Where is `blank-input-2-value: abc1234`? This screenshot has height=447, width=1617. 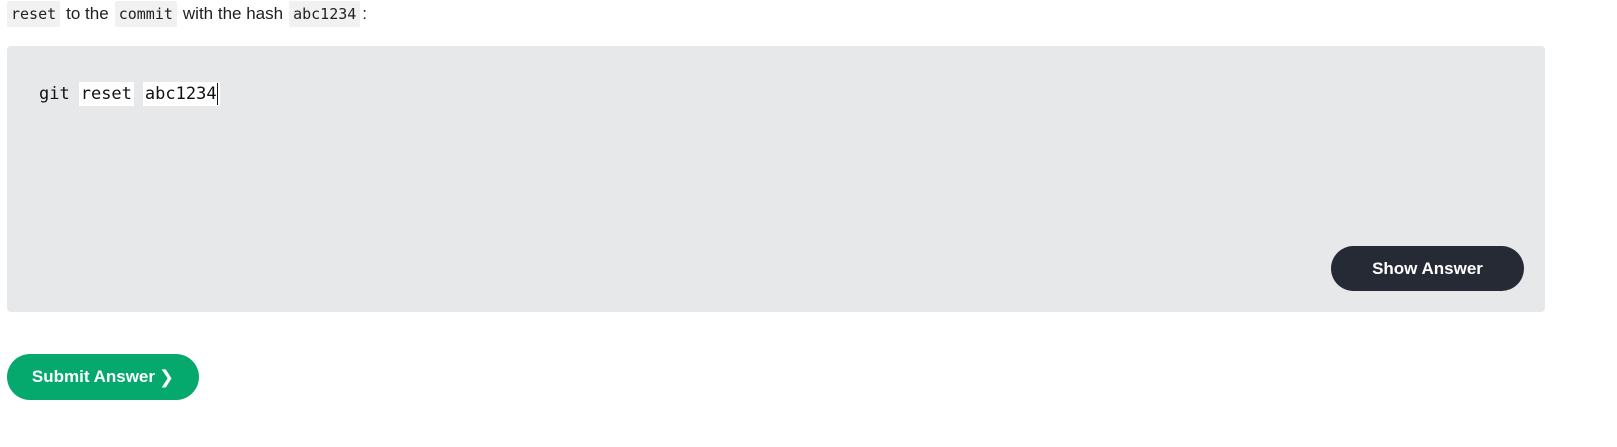 blank-input-2-value: abc1234 is located at coordinates (180, 94).